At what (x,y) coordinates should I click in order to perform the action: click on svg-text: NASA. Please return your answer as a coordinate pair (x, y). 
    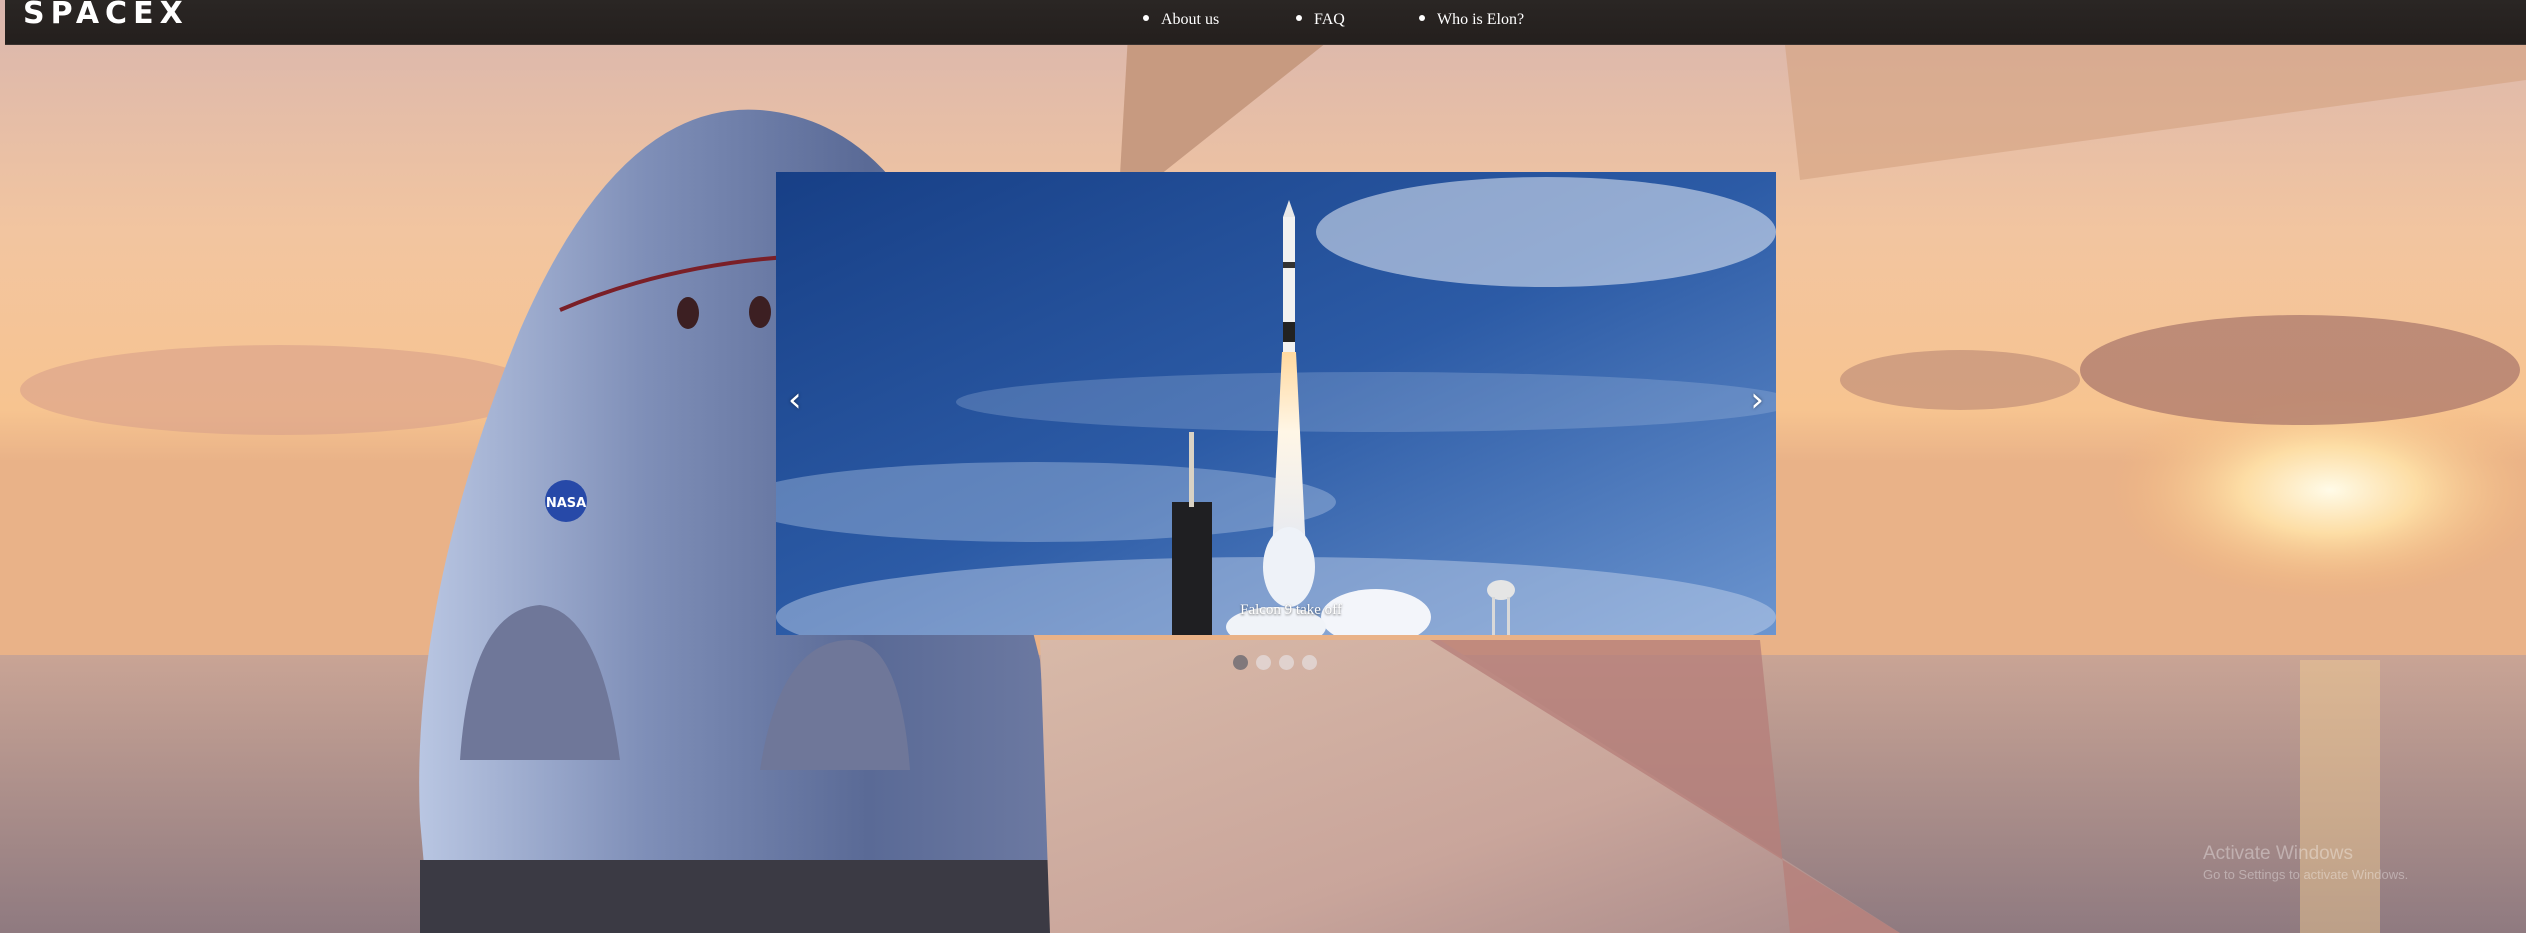
    Looking at the image, I should click on (566, 503).